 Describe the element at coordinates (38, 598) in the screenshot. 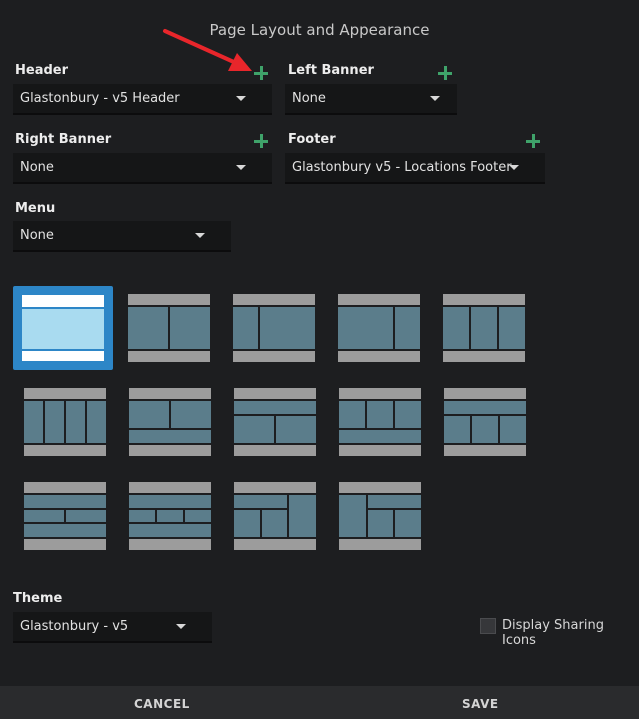

I see `theme-label: Theme` at that location.